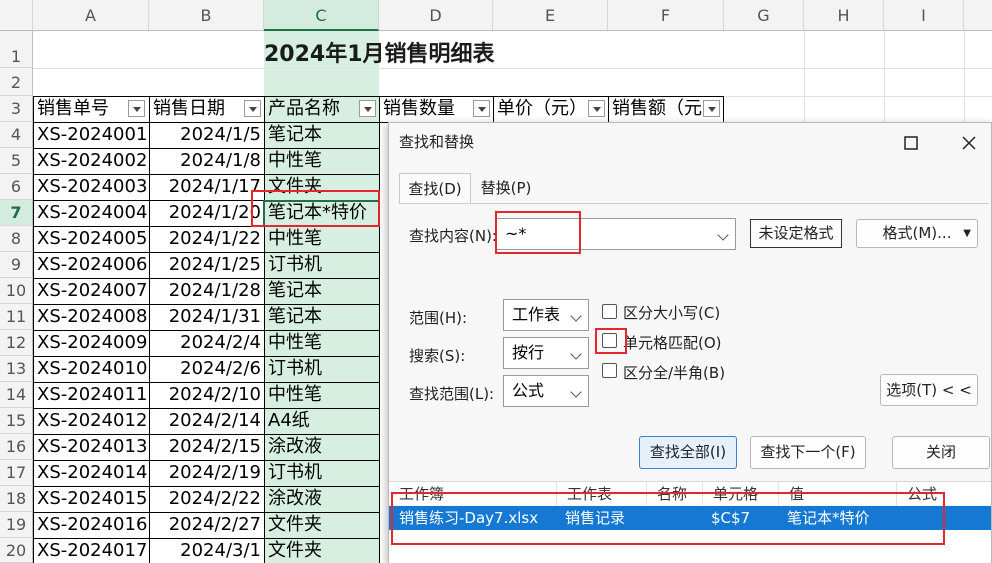 This screenshot has height=563, width=992. I want to click on column-header-i: I, so click(924, 15).